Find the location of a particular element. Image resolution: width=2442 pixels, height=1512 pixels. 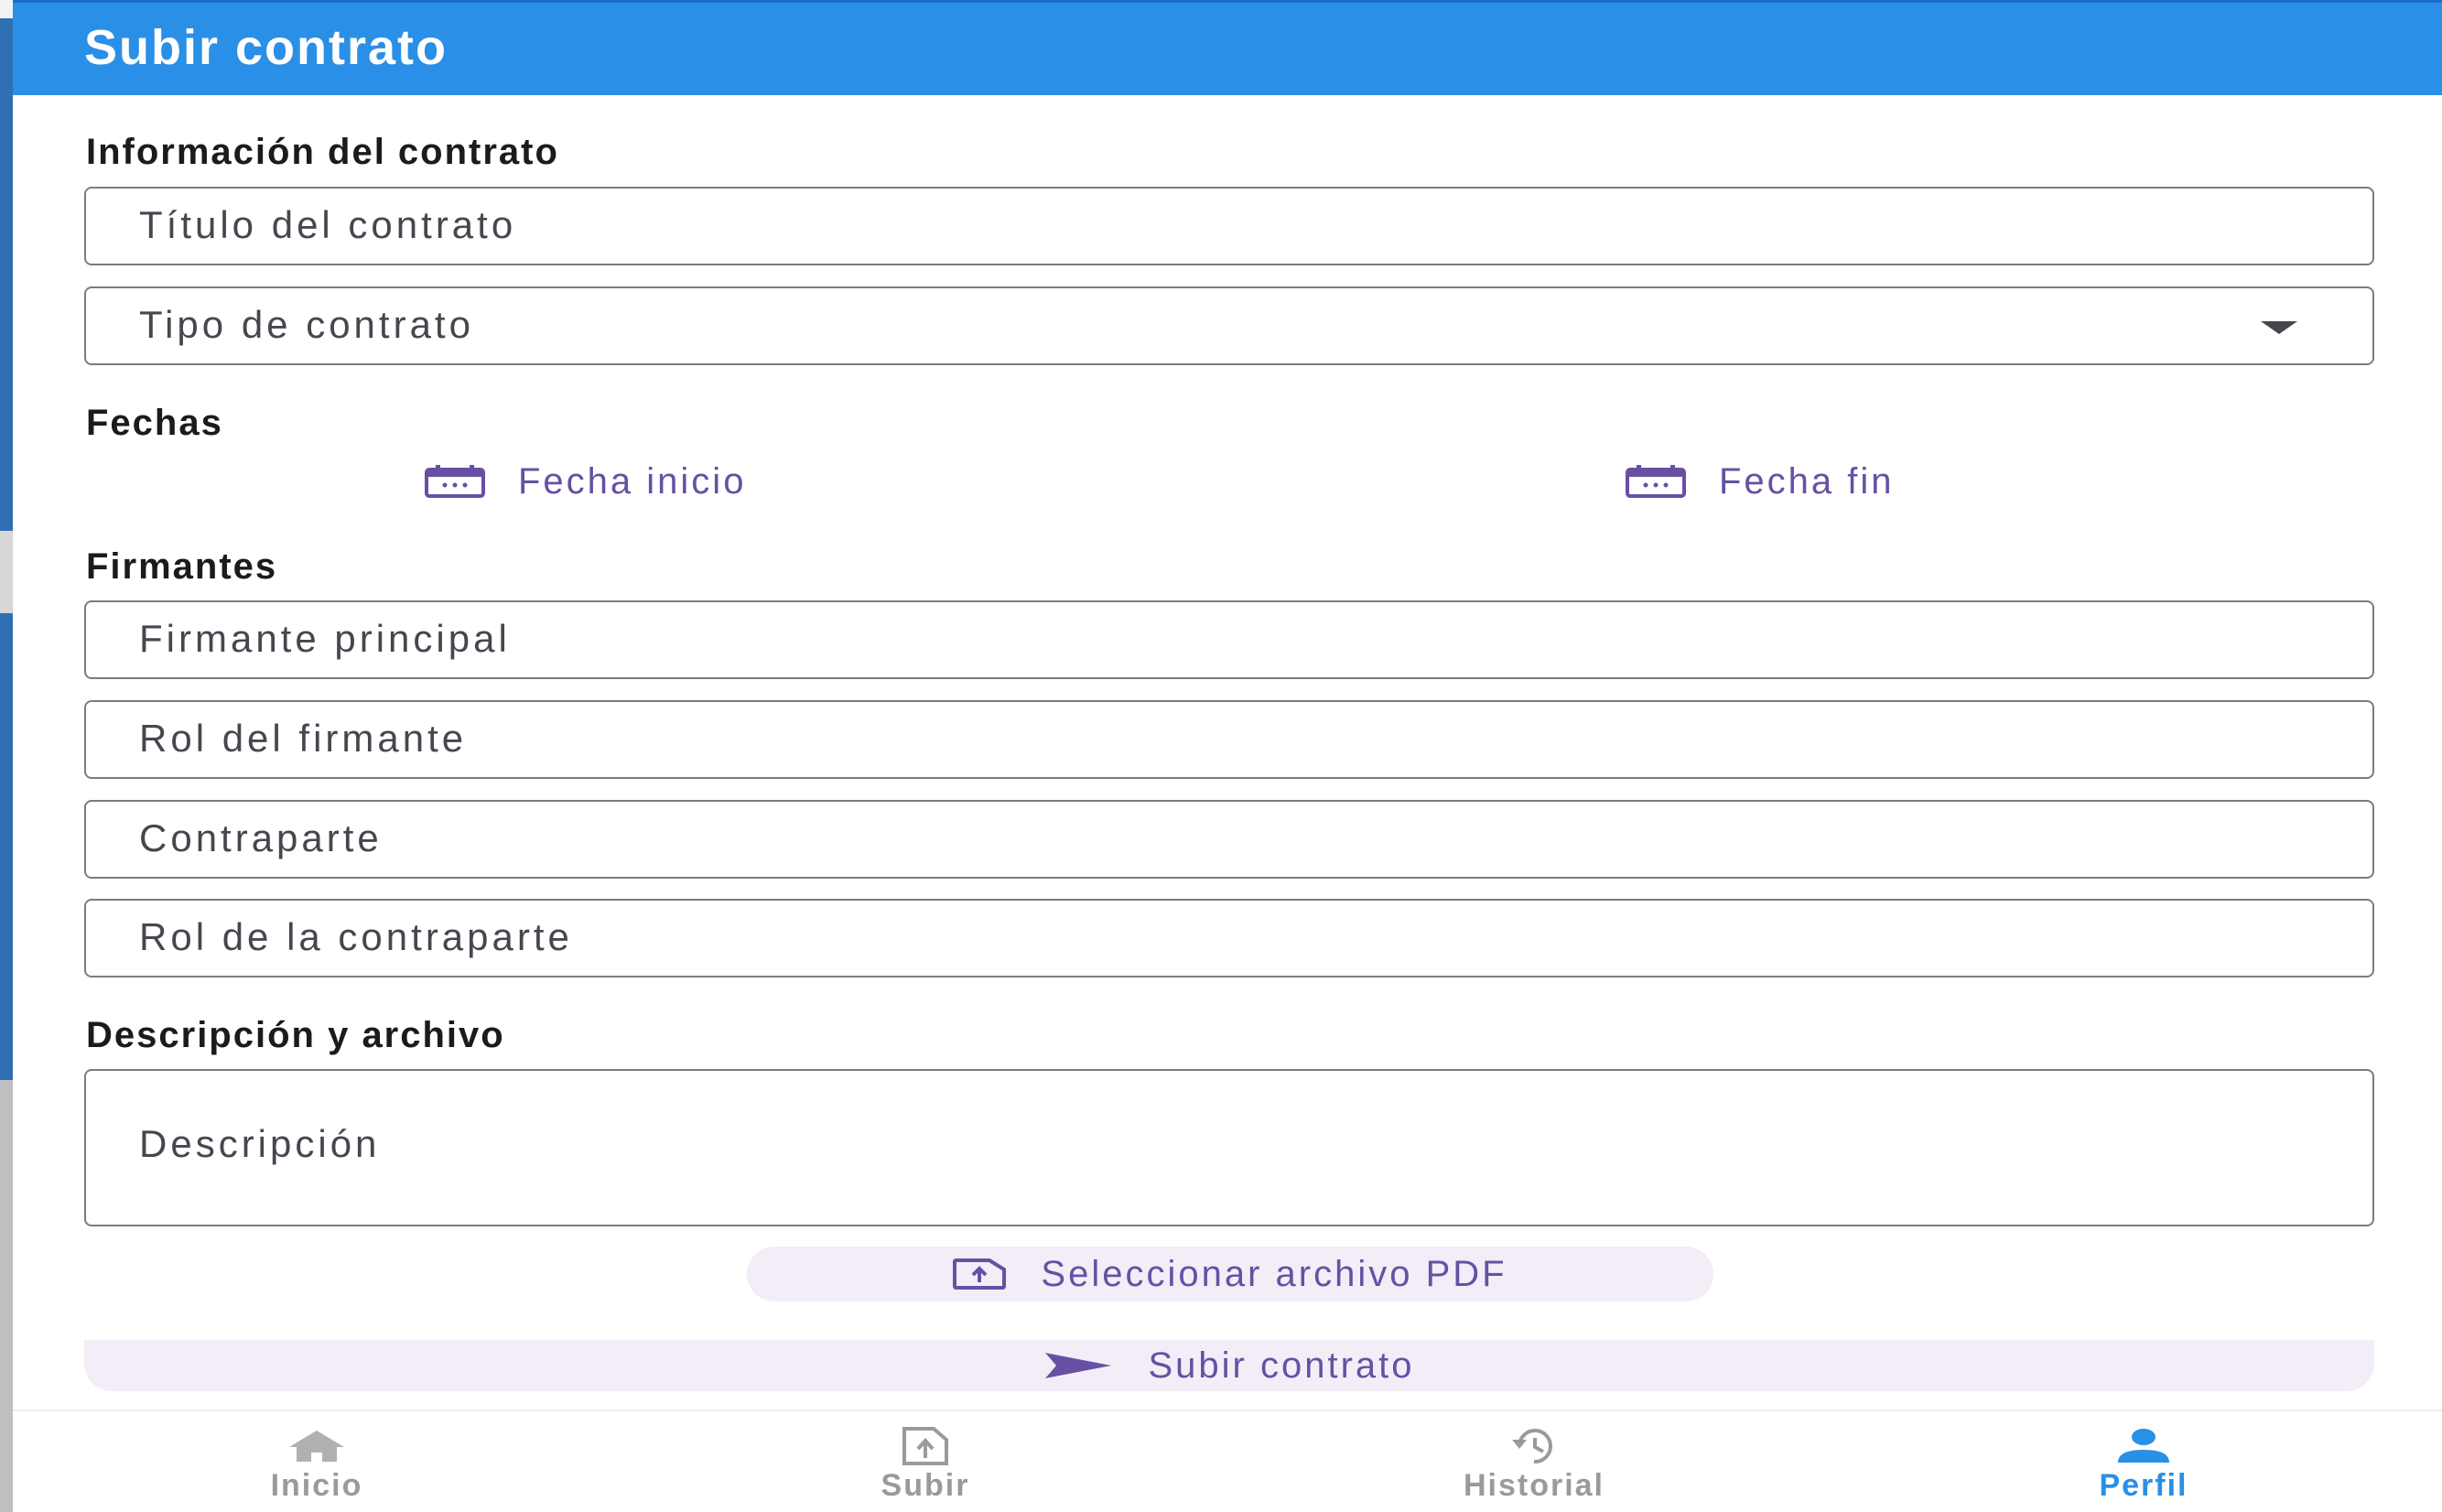

submit-contract-button: Subir contrato is located at coordinates (1229, 1365).